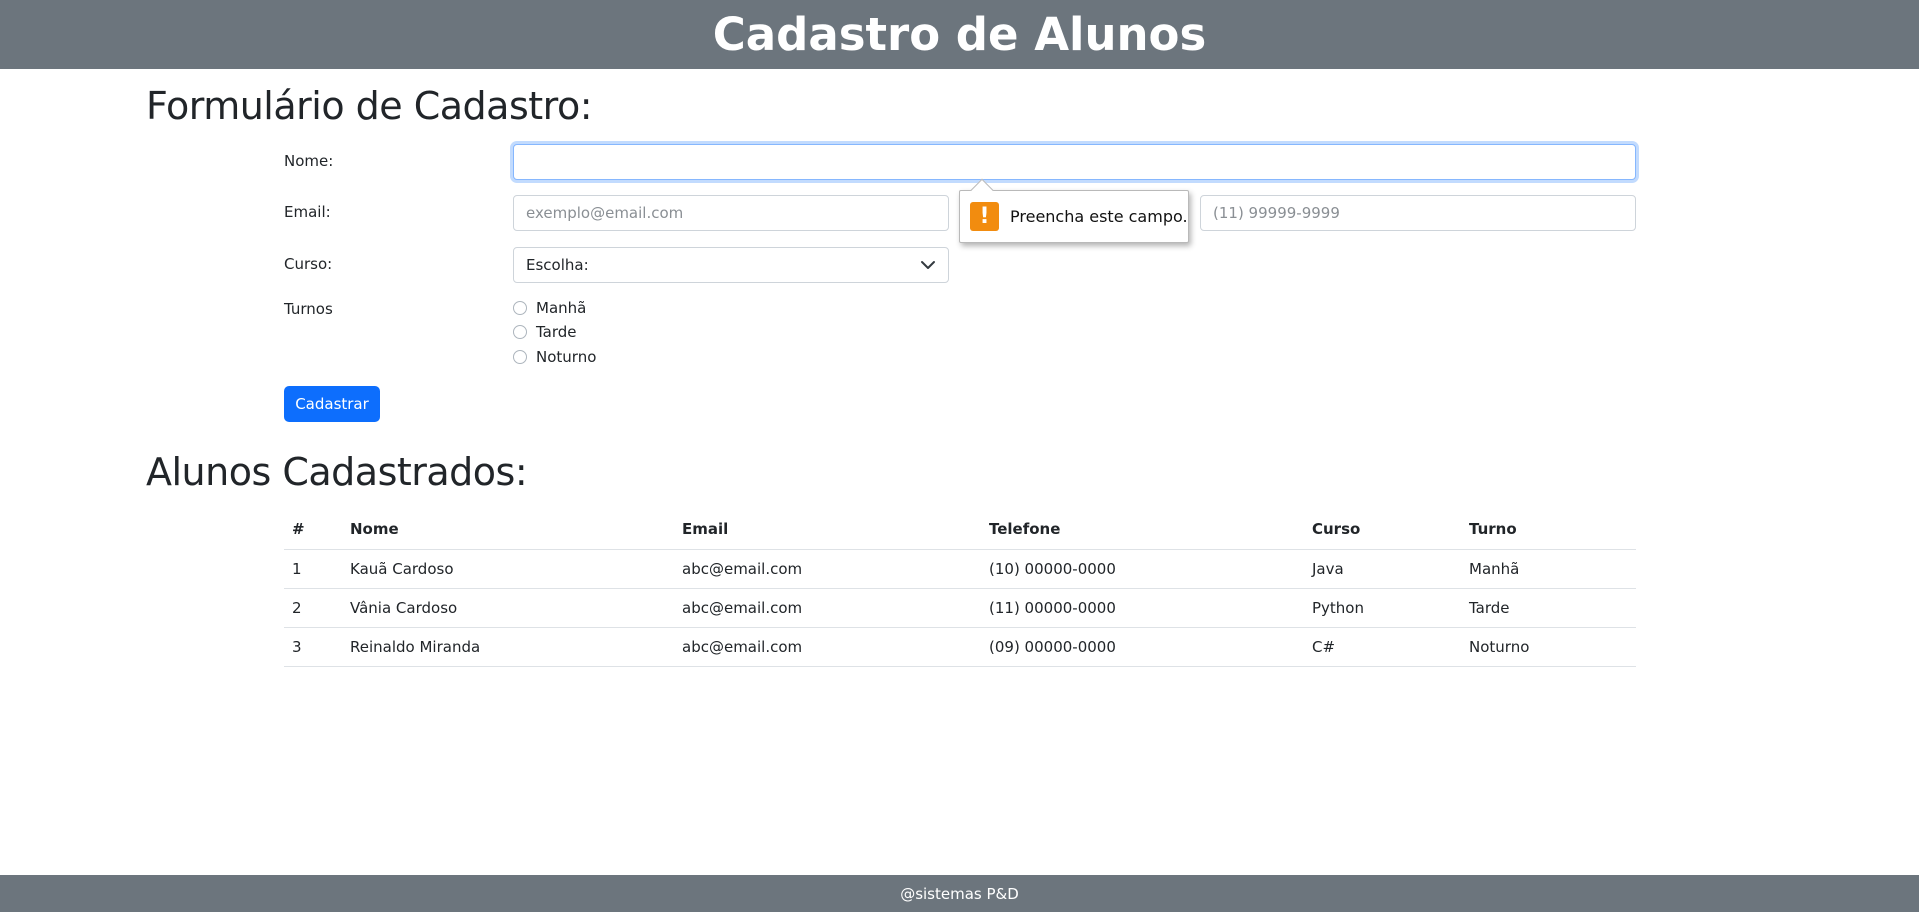 Image resolution: width=1919 pixels, height=912 pixels. I want to click on page-title: Cadastro de Alunos, so click(959, 34).